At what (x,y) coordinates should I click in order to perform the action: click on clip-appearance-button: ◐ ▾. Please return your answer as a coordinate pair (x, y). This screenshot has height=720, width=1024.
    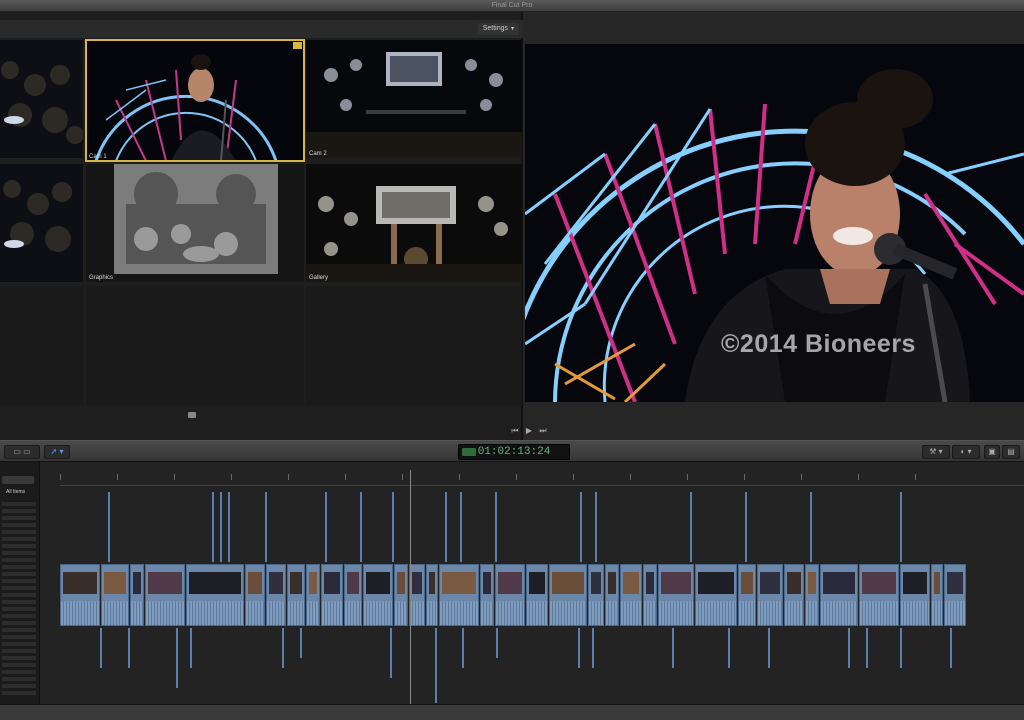
    Looking at the image, I should click on (966, 452).